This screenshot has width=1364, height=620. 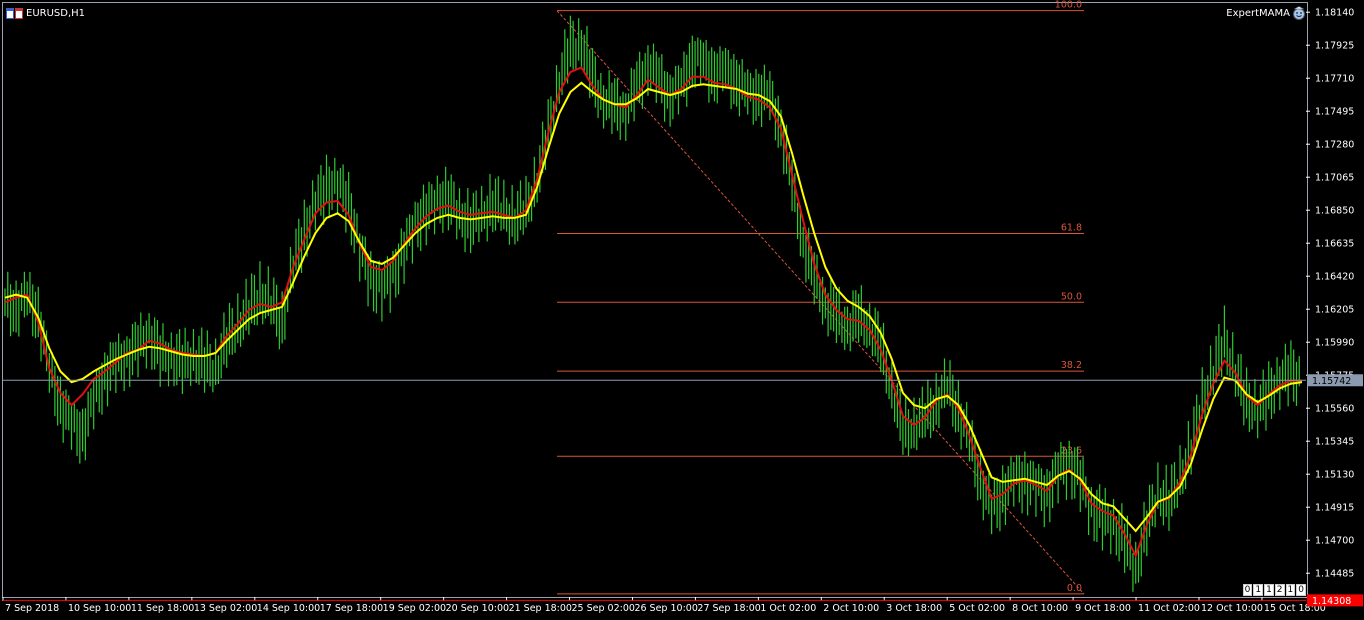 What do you see at coordinates (1068, 5) in the screenshot?
I see `fibonacci-level-label: 100.0` at bounding box center [1068, 5].